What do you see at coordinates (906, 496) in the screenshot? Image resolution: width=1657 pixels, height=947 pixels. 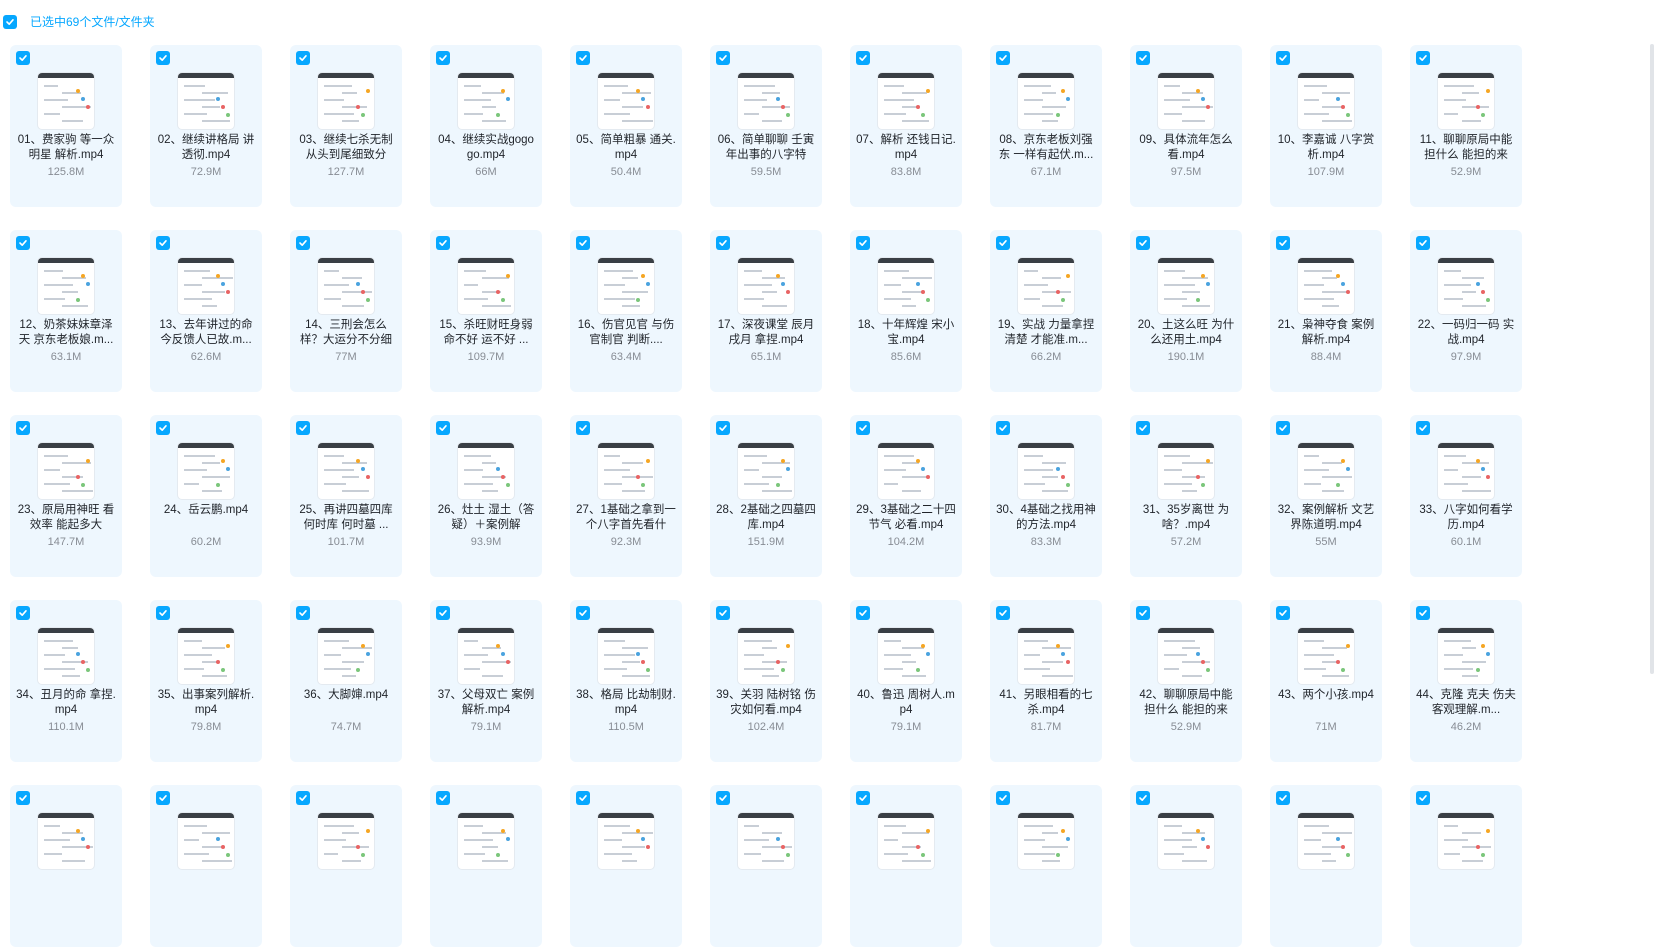 I see `file-tile: 29、3基础之二十四节气 必看.mp4 104.2M` at bounding box center [906, 496].